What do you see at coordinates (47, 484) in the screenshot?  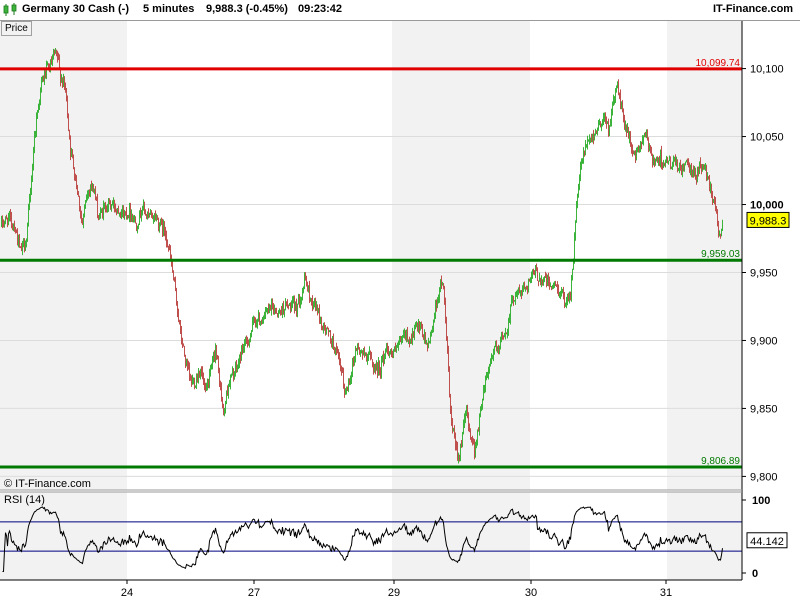 I see `watermark-label: © IT-Finance.com` at bounding box center [47, 484].